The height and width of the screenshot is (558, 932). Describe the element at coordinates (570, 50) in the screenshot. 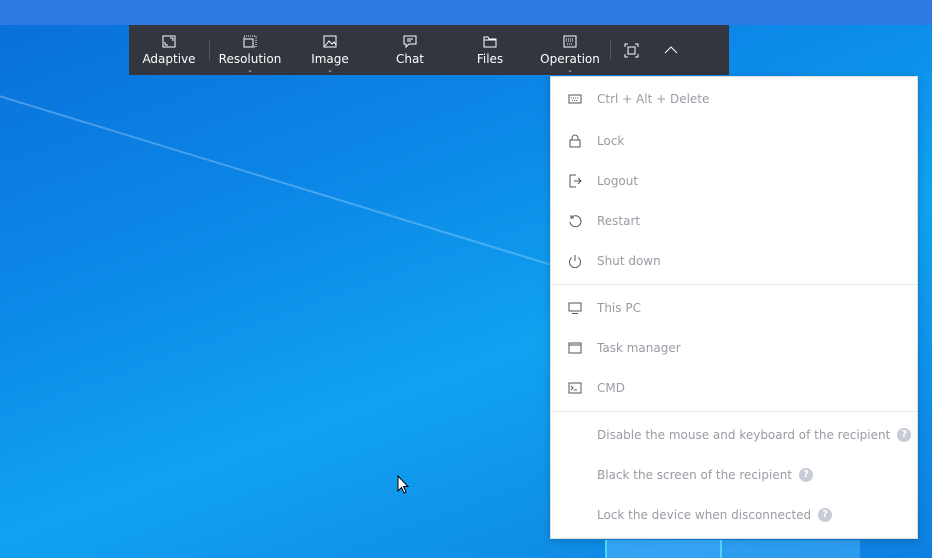

I see `operation-button: Operation ⌄` at that location.